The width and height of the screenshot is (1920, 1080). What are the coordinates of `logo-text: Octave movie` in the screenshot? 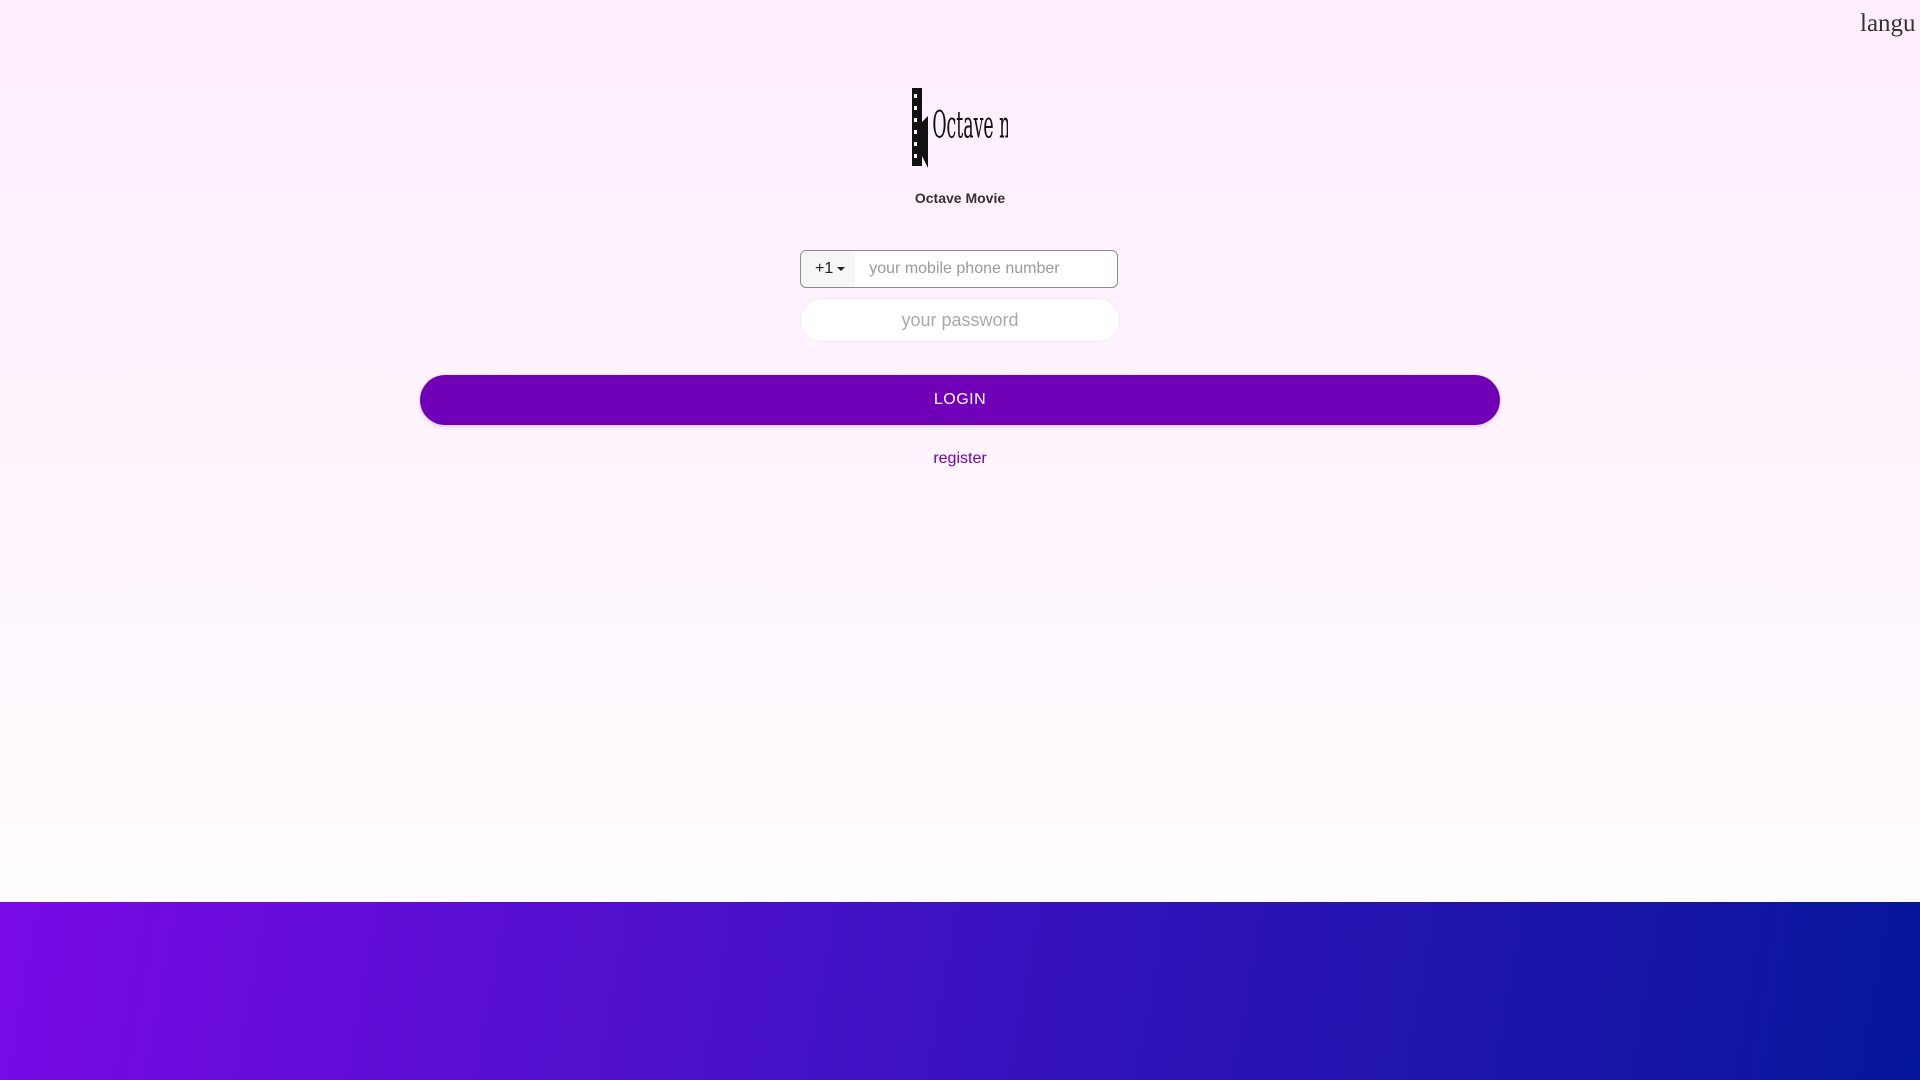 It's located at (970, 125).